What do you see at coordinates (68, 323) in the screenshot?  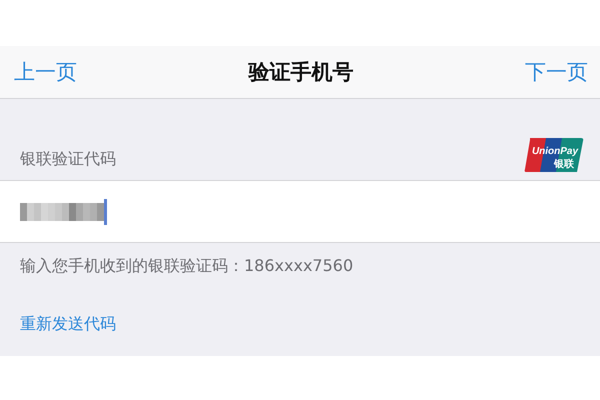 I see `resend-link: 重新发送代码` at bounding box center [68, 323].